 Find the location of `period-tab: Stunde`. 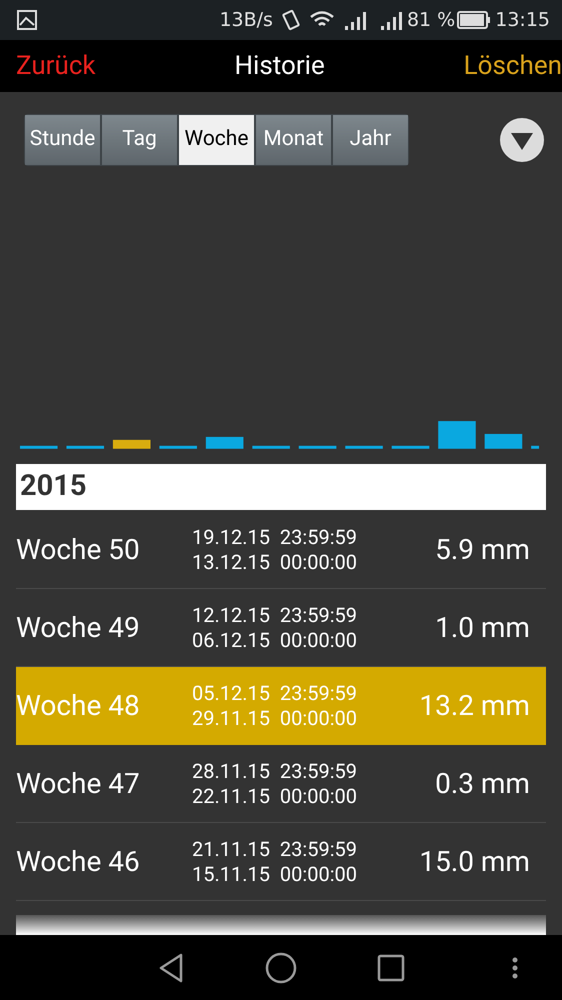

period-tab: Stunde is located at coordinates (62, 140).